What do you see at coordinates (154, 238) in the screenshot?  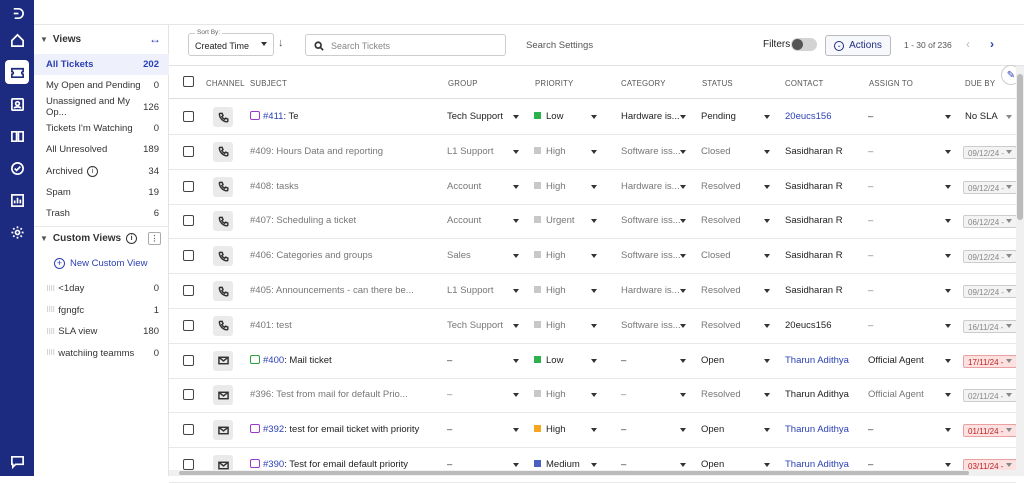 I see `reorder-icon: ⋮` at bounding box center [154, 238].